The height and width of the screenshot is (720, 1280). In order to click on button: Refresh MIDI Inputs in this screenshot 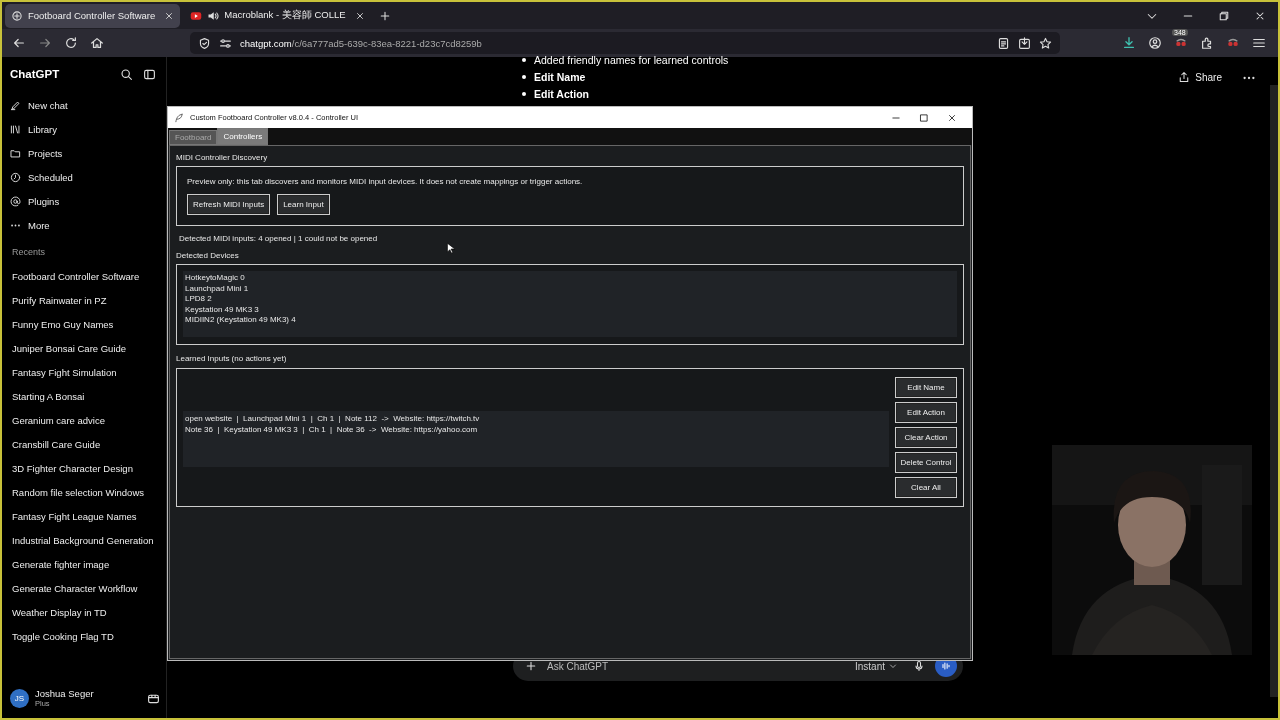, I will do `click(229, 204)`.